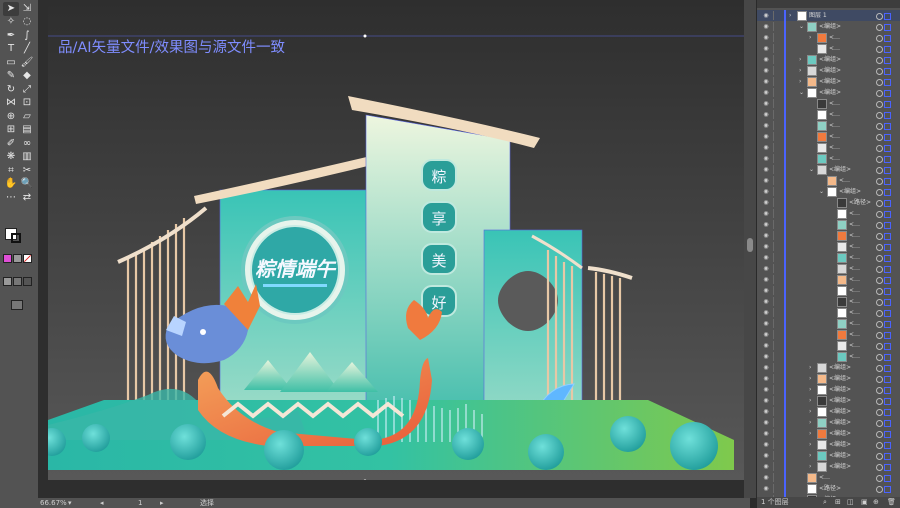 The image size is (900, 508). Describe the element at coordinates (850, 502) in the screenshot. I see `clip-icon: ◫` at that location.